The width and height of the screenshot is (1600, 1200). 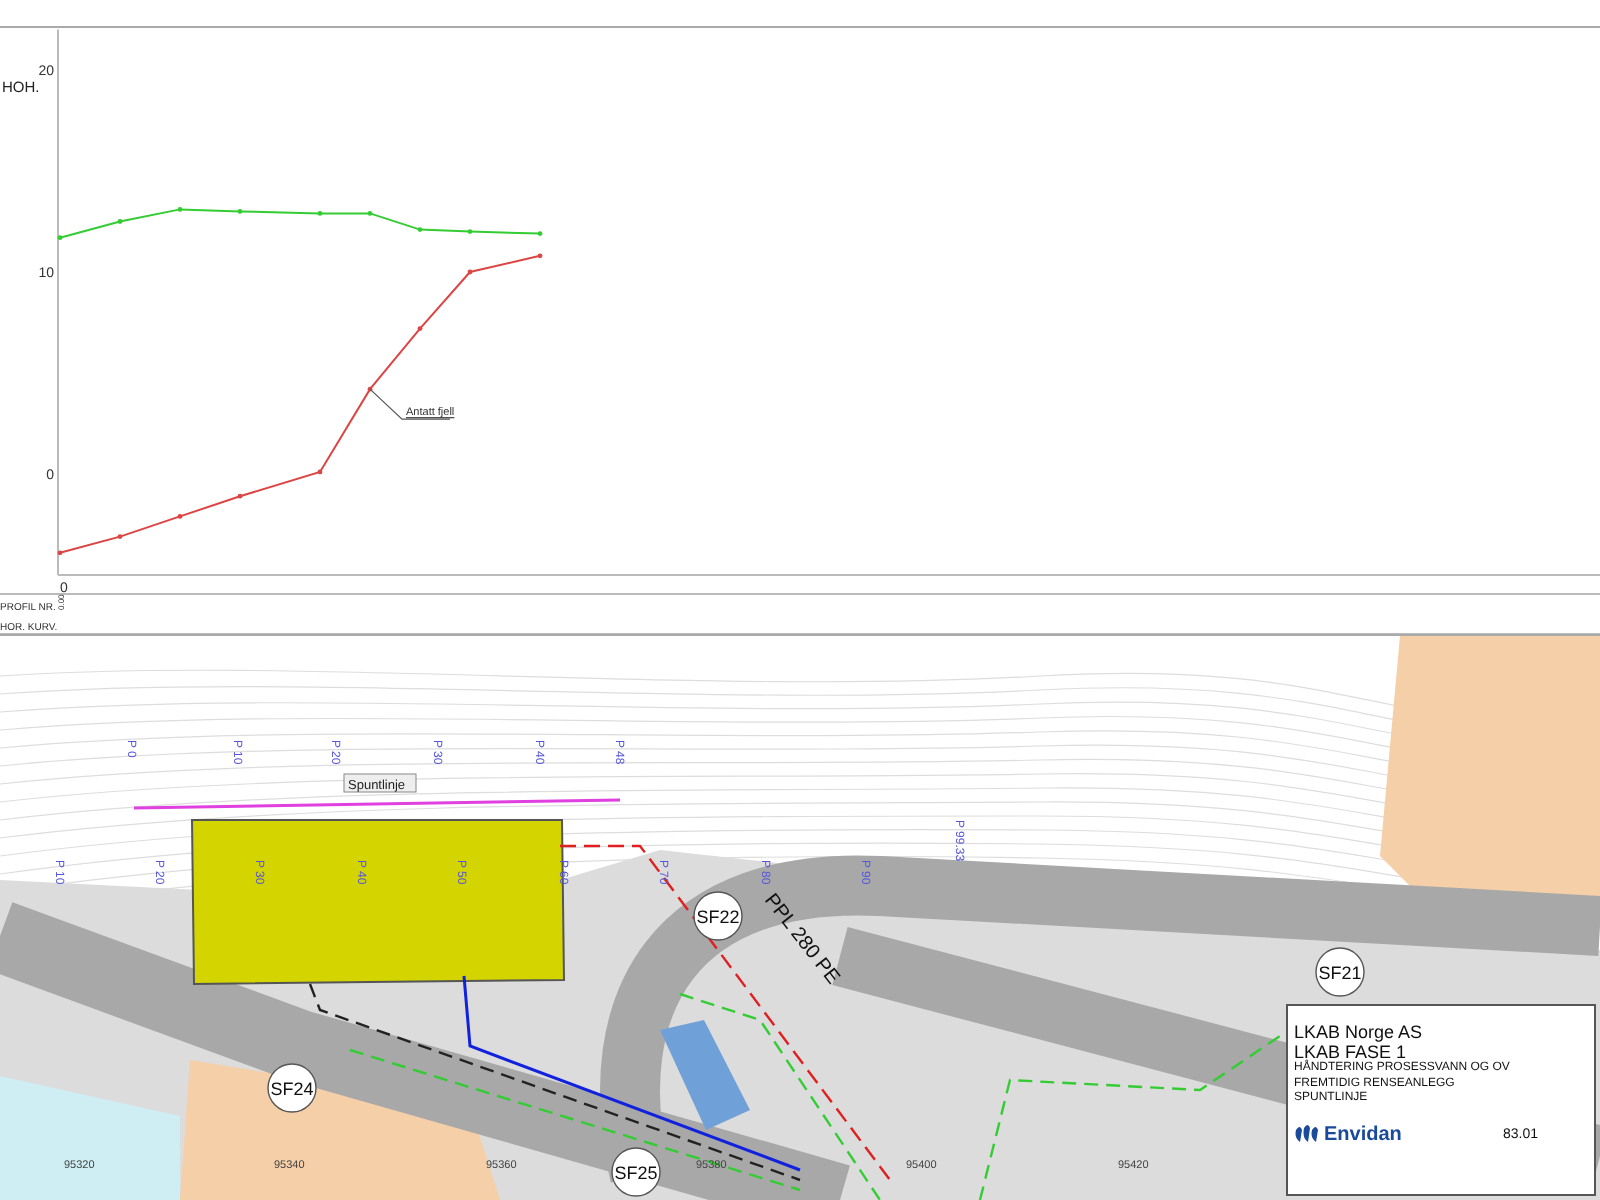 What do you see at coordinates (705, 1075) in the screenshot?
I see `tank-footprint` at bounding box center [705, 1075].